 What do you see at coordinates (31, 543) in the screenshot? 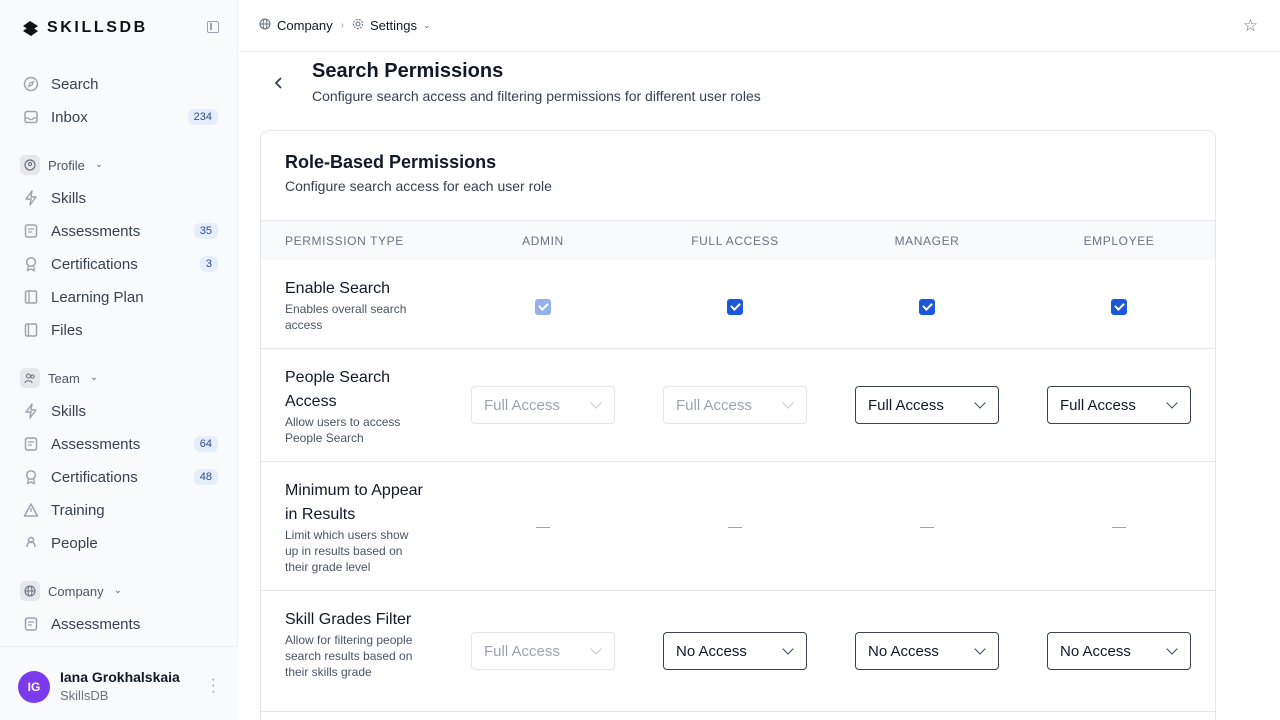
I see `people-icon` at bounding box center [31, 543].